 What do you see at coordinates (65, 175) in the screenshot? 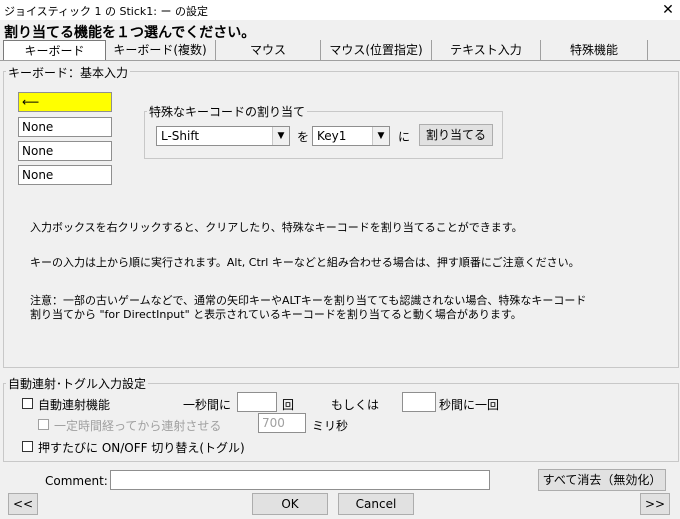
I see `key-input-4: None` at bounding box center [65, 175].